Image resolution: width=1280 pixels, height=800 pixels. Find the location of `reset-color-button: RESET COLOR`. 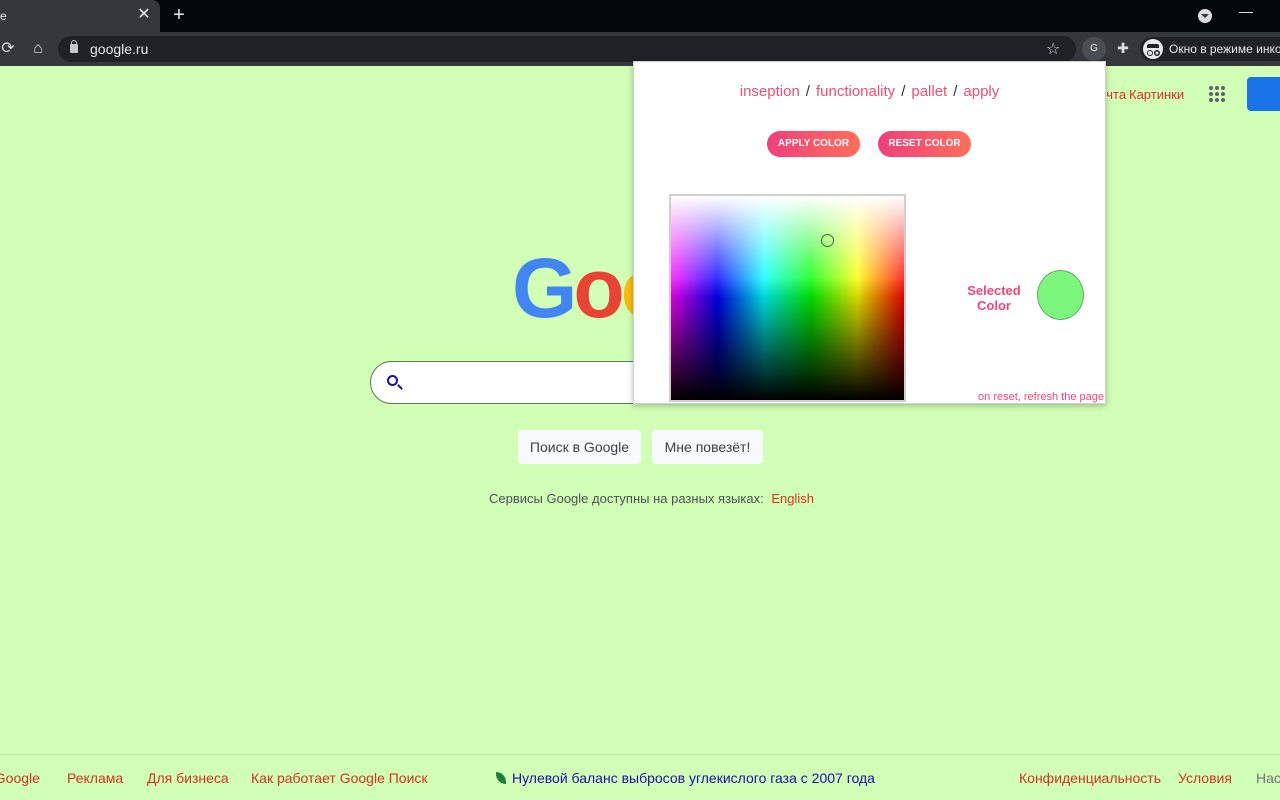

reset-color-button: RESET COLOR is located at coordinates (924, 144).